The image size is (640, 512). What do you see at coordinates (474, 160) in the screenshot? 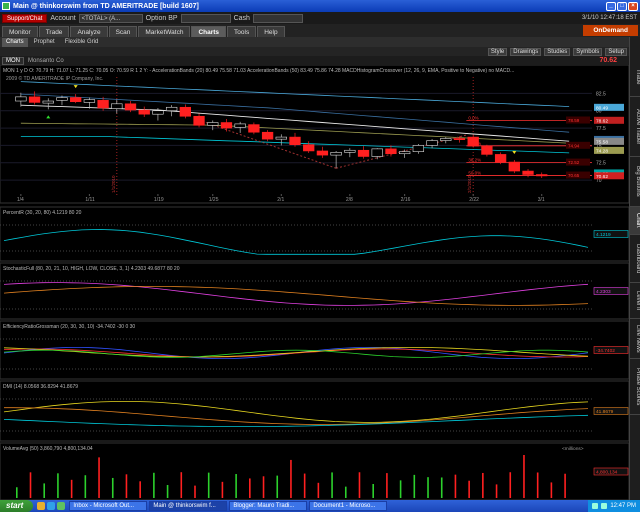
I see `fib-percent-label: 38.2%` at bounding box center [474, 160].